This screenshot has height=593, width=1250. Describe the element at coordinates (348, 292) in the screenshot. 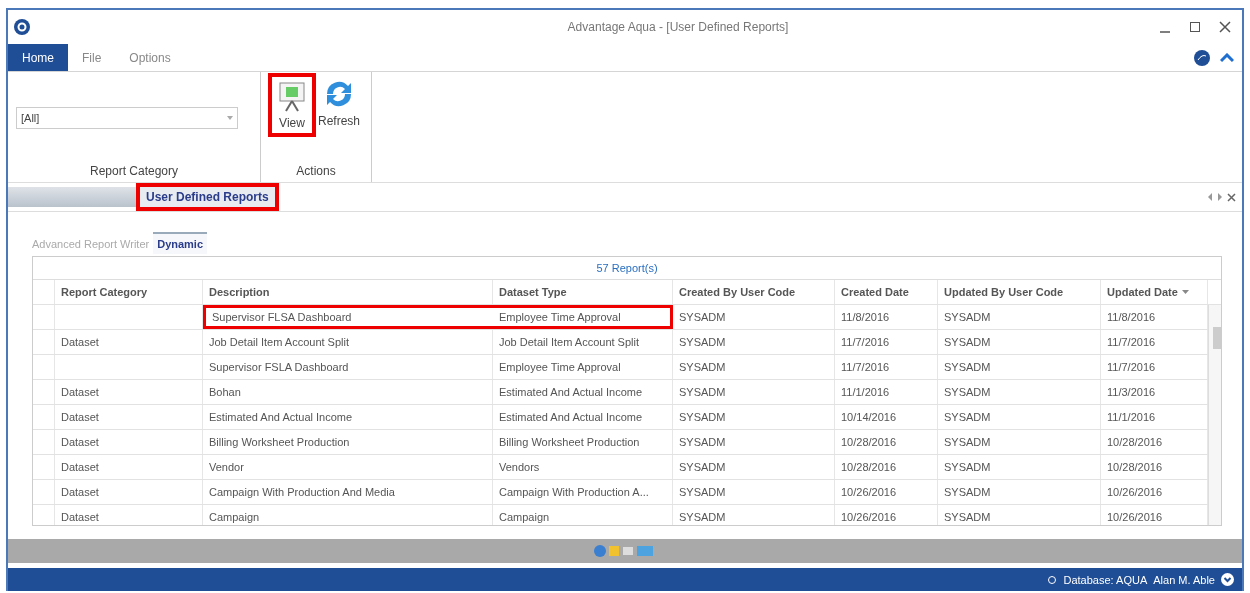

I see `column-header: Description` at that location.